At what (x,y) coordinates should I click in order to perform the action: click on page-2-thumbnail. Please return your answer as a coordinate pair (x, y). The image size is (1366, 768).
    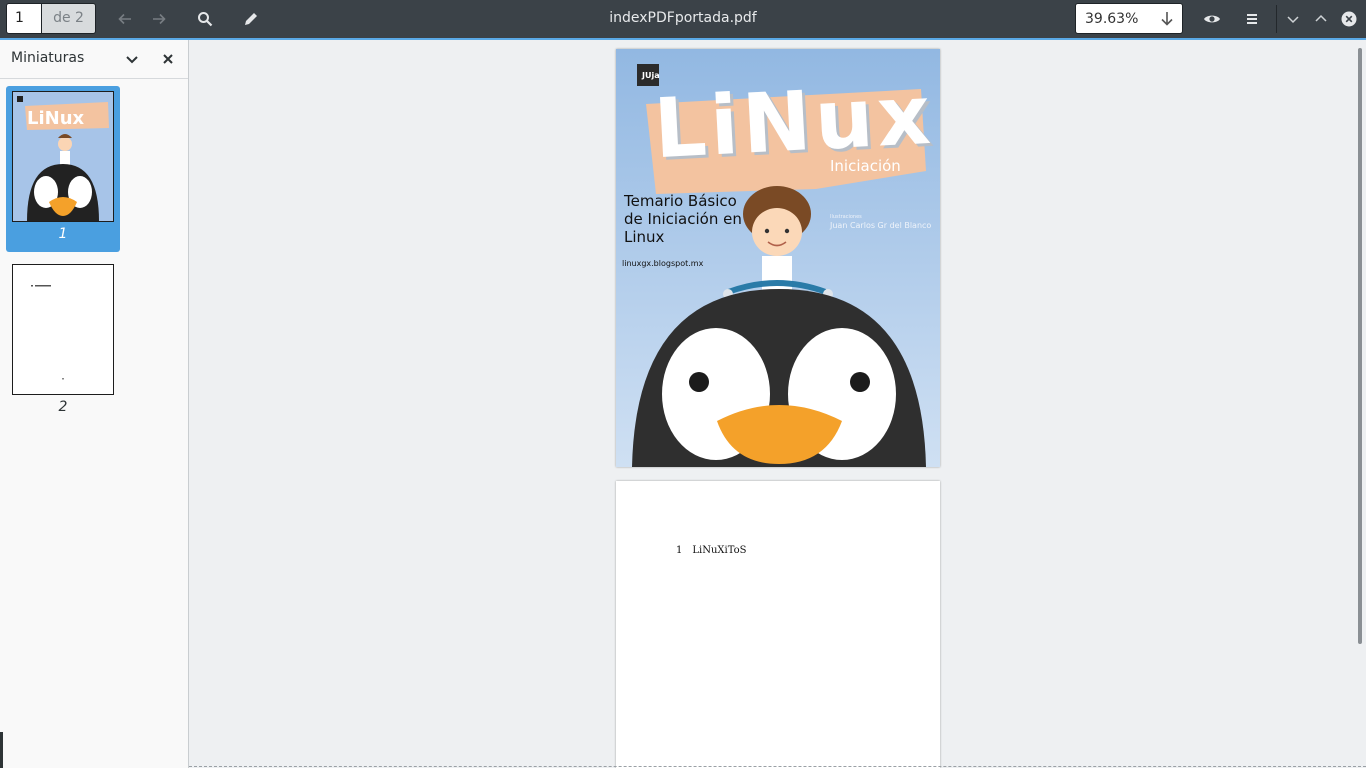
    Looking at the image, I should click on (63, 329).